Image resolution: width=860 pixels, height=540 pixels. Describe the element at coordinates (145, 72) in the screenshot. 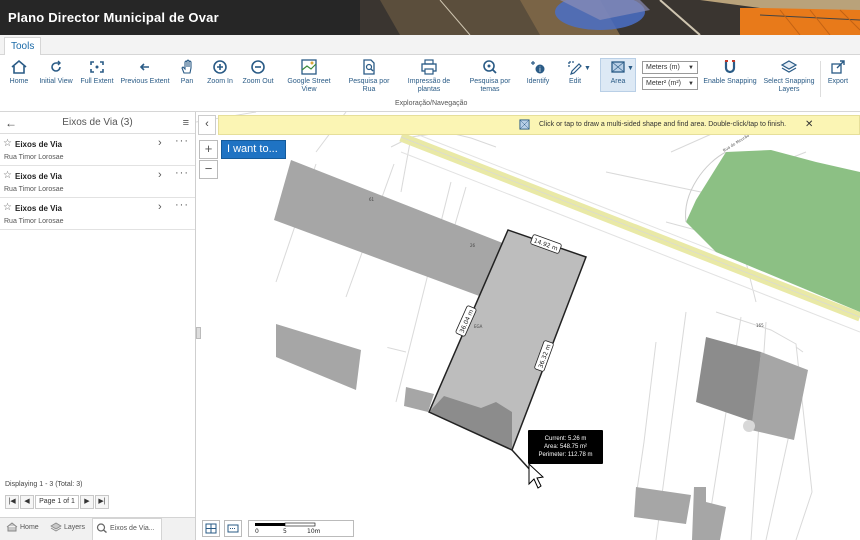

I see `previous-extent-button: Previous Extent` at that location.